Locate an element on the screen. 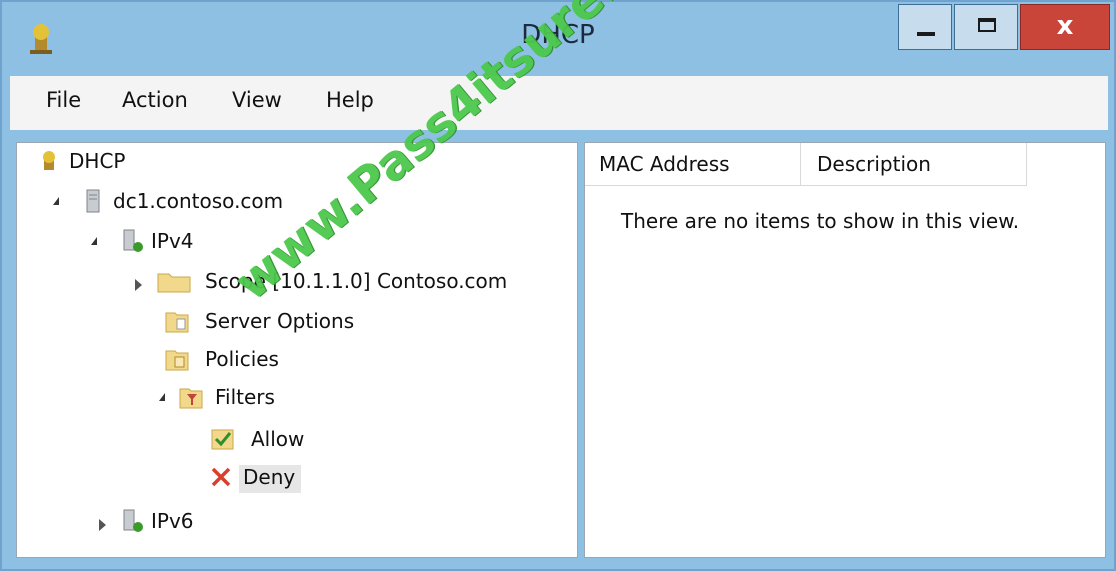  close-icon: x is located at coordinates (1065, 26).